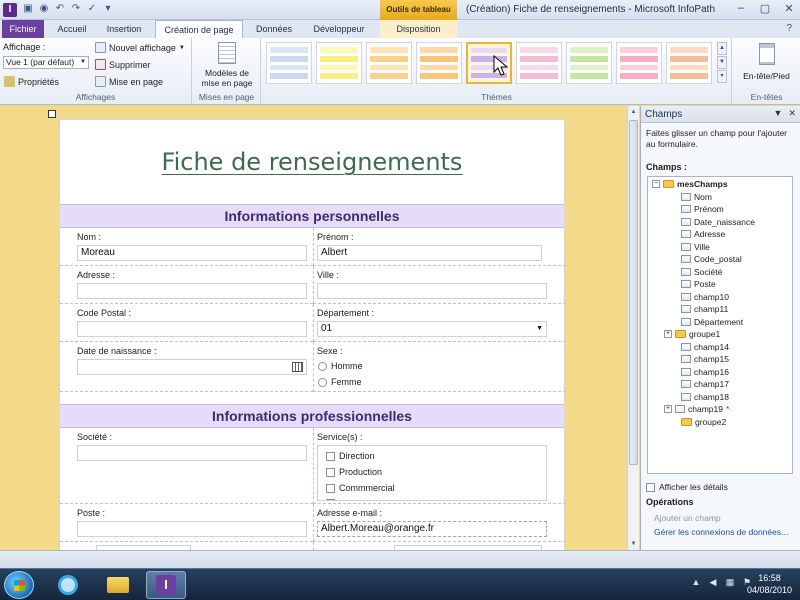 This screenshot has height=600, width=800. Describe the element at coordinates (340, 382) in the screenshot. I see `radio-femme: Femme` at that location.